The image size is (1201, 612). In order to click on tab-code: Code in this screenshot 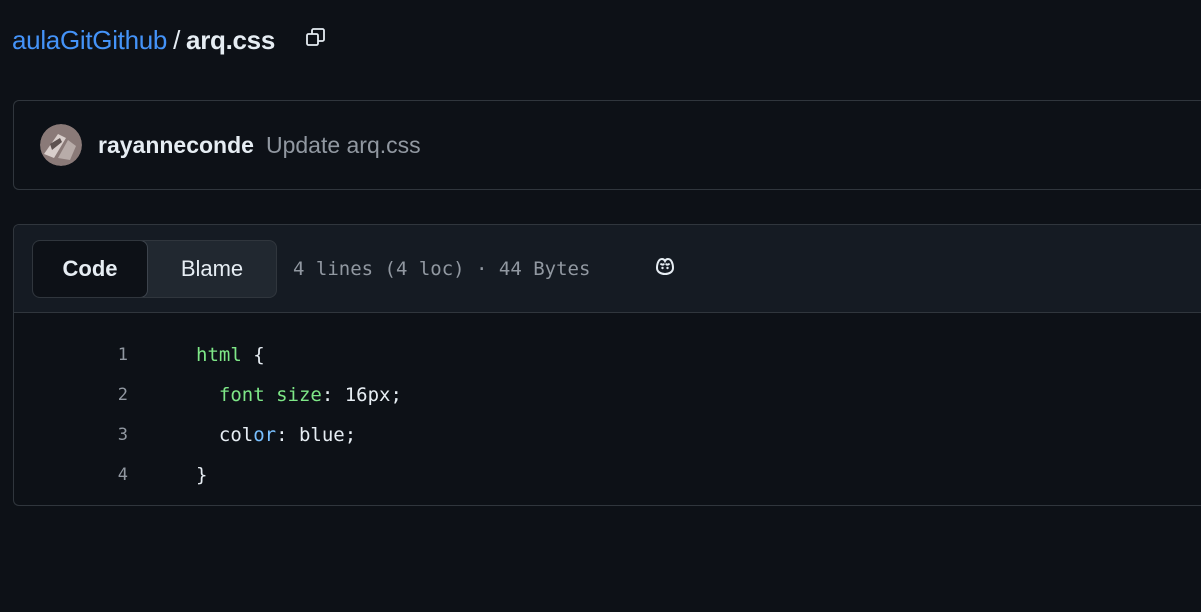, I will do `click(90, 268)`.